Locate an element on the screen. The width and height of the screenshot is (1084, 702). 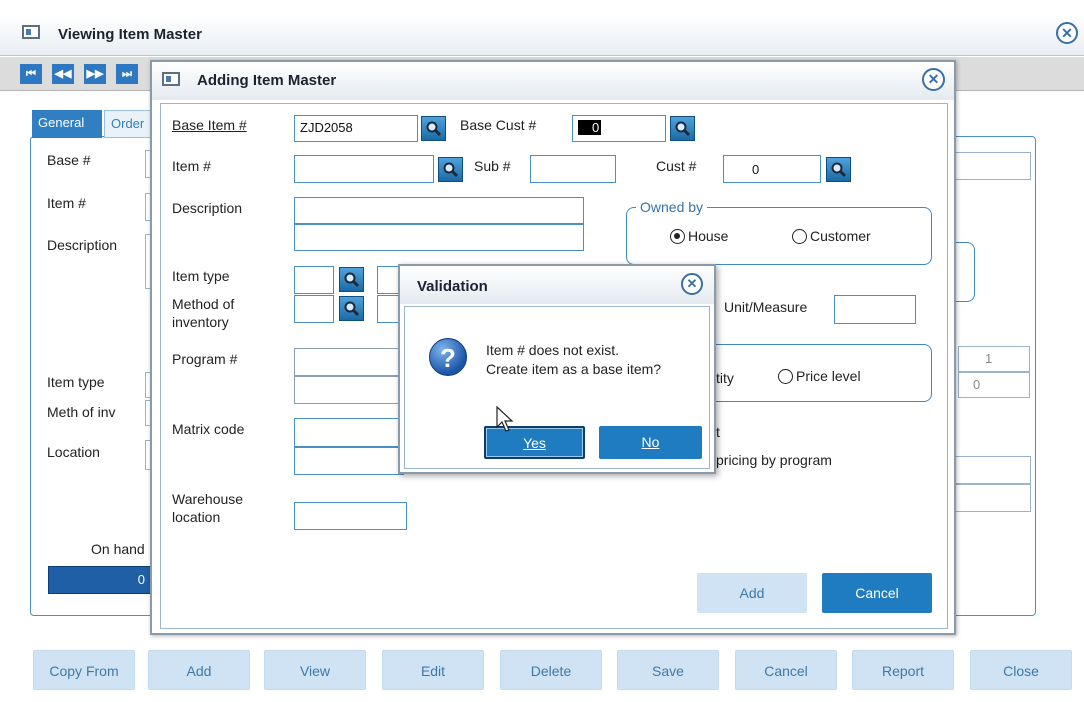
base-cust-selected-value: 0 is located at coordinates (590, 127).